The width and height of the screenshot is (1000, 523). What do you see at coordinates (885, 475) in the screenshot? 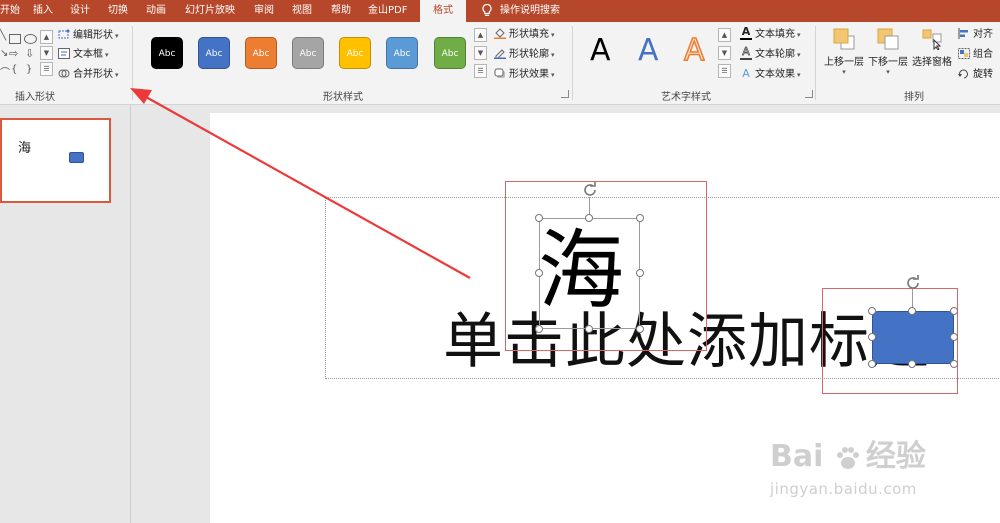
I see `baidu-jingyan-watermark: Bai 经验 jingyan.baidu.com` at bounding box center [885, 475].